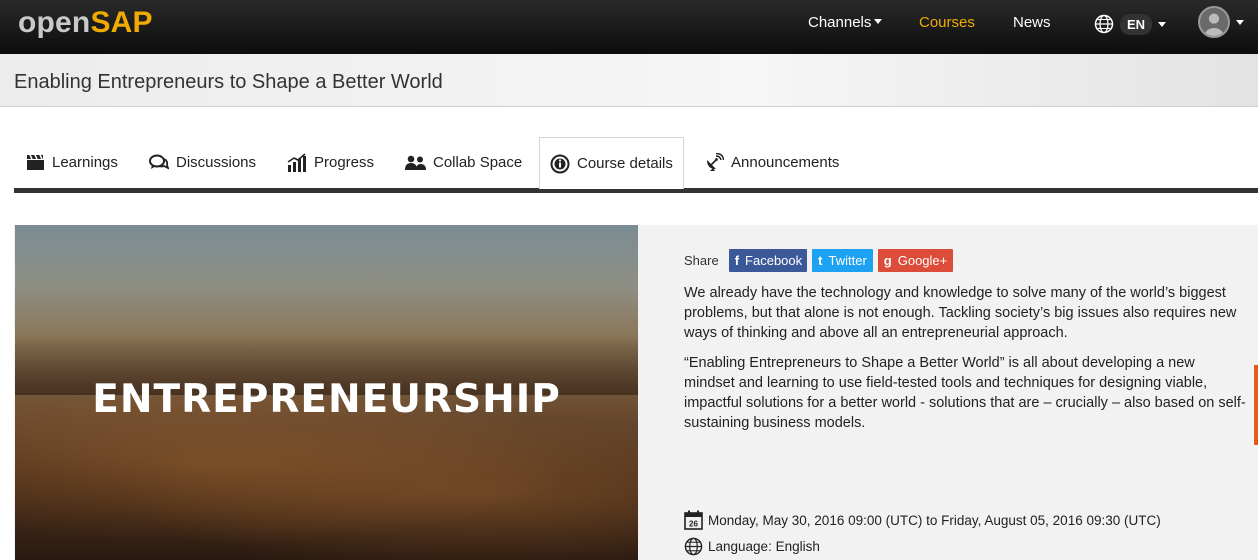 The image size is (1258, 560). What do you see at coordinates (478, 162) in the screenshot?
I see `tab-collab-space-label: Collab Space` at bounding box center [478, 162].